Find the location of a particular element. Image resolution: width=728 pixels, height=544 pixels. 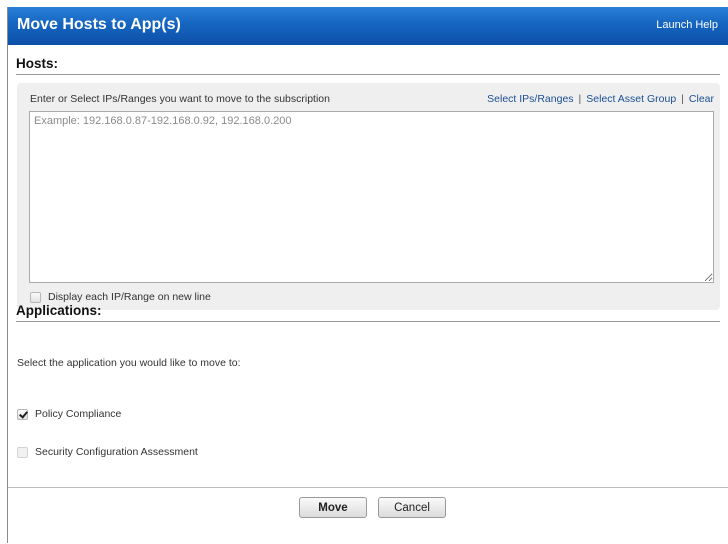

applications-heading: Applications: is located at coordinates (368, 312).